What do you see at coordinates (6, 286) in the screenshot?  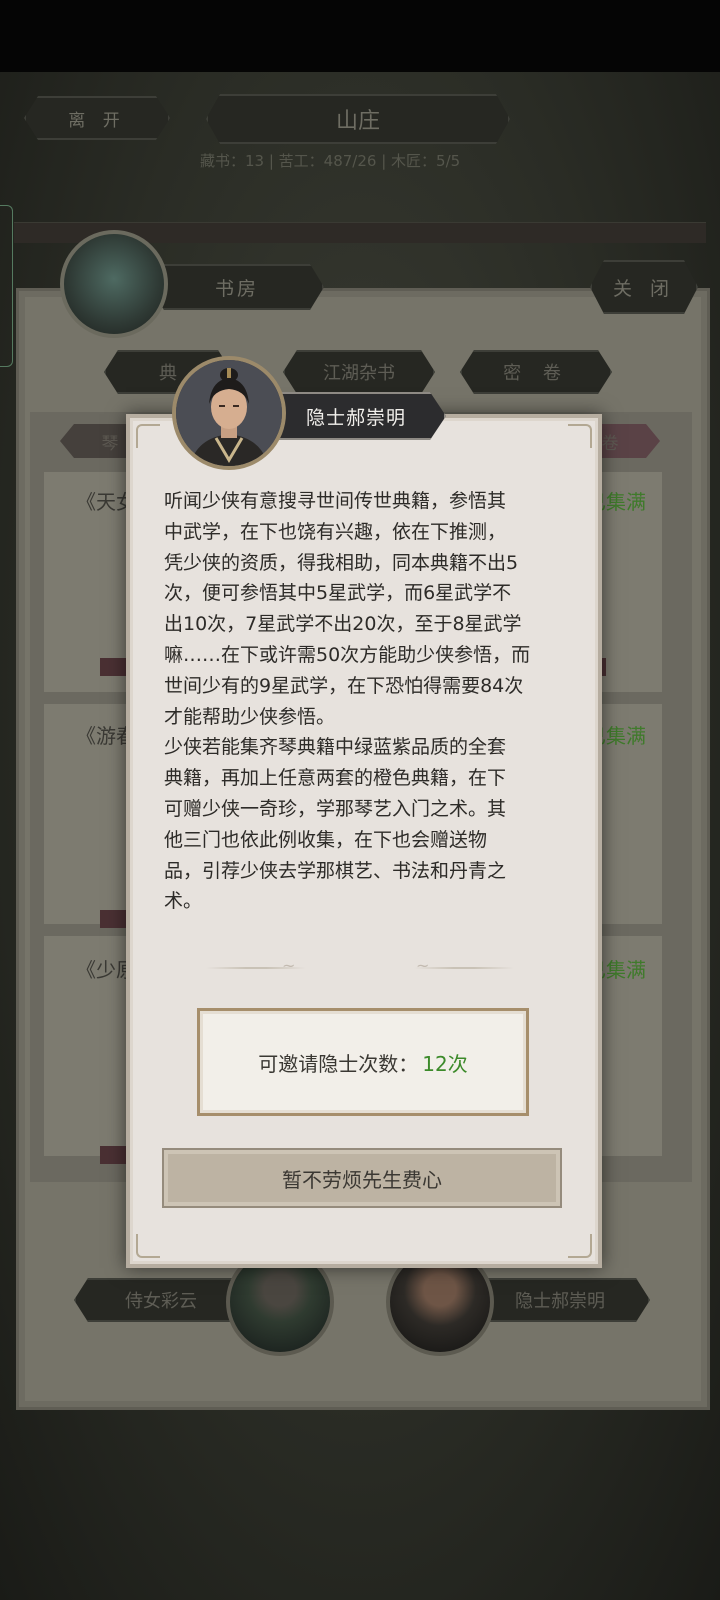 I see `side-panel-edge` at bounding box center [6, 286].